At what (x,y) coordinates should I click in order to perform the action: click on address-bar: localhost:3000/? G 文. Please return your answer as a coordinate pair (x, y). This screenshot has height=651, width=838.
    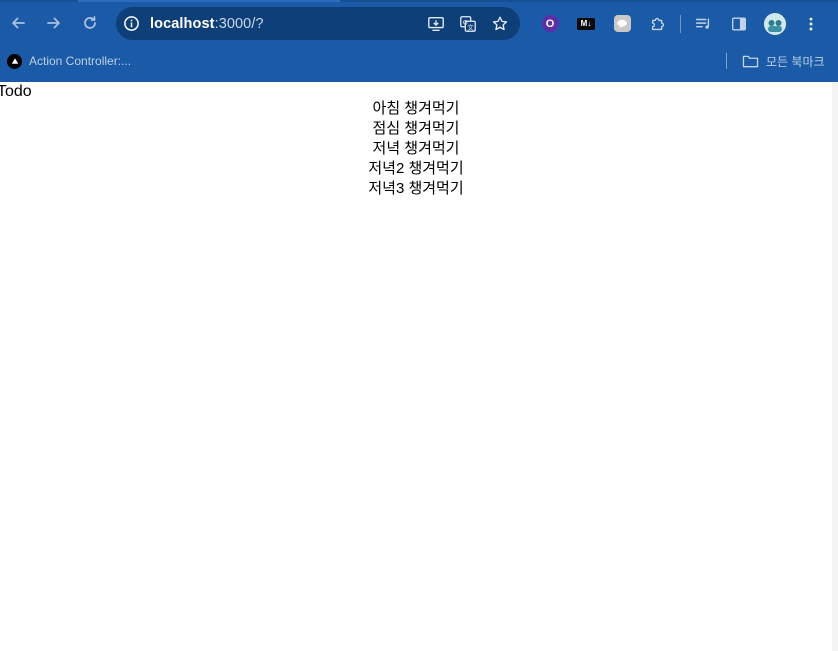
    Looking at the image, I should click on (318, 23).